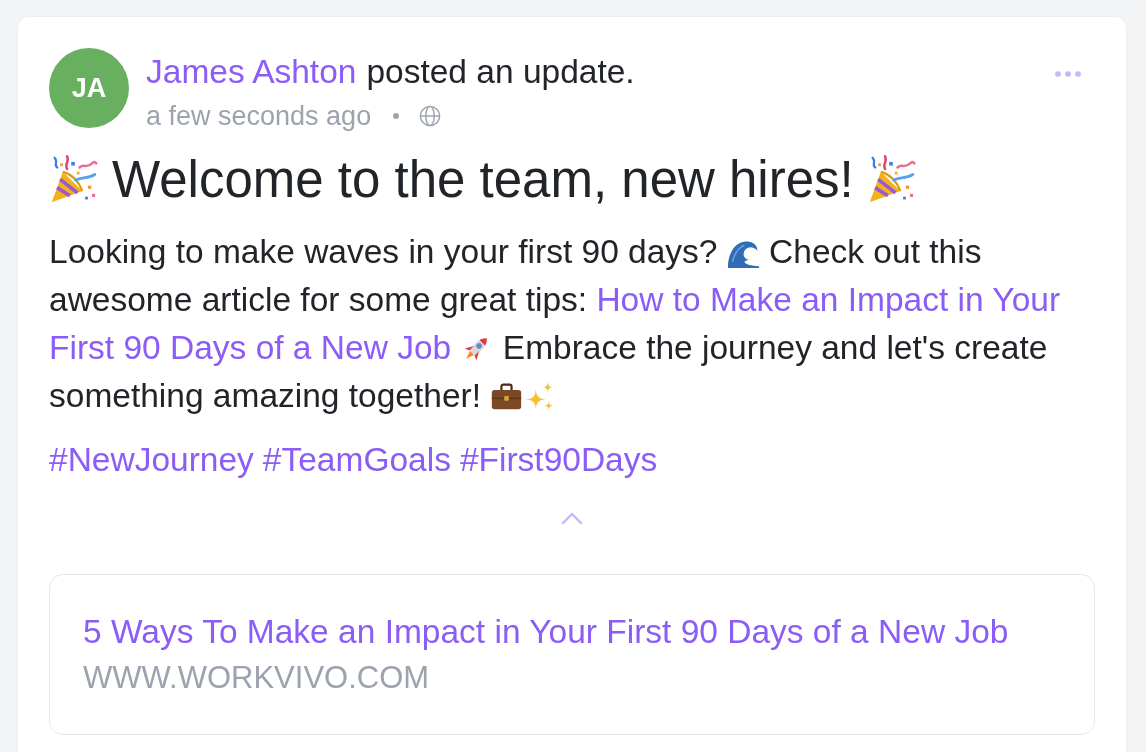  Describe the element at coordinates (89, 88) in the screenshot. I see `author-avatar: JA` at that location.